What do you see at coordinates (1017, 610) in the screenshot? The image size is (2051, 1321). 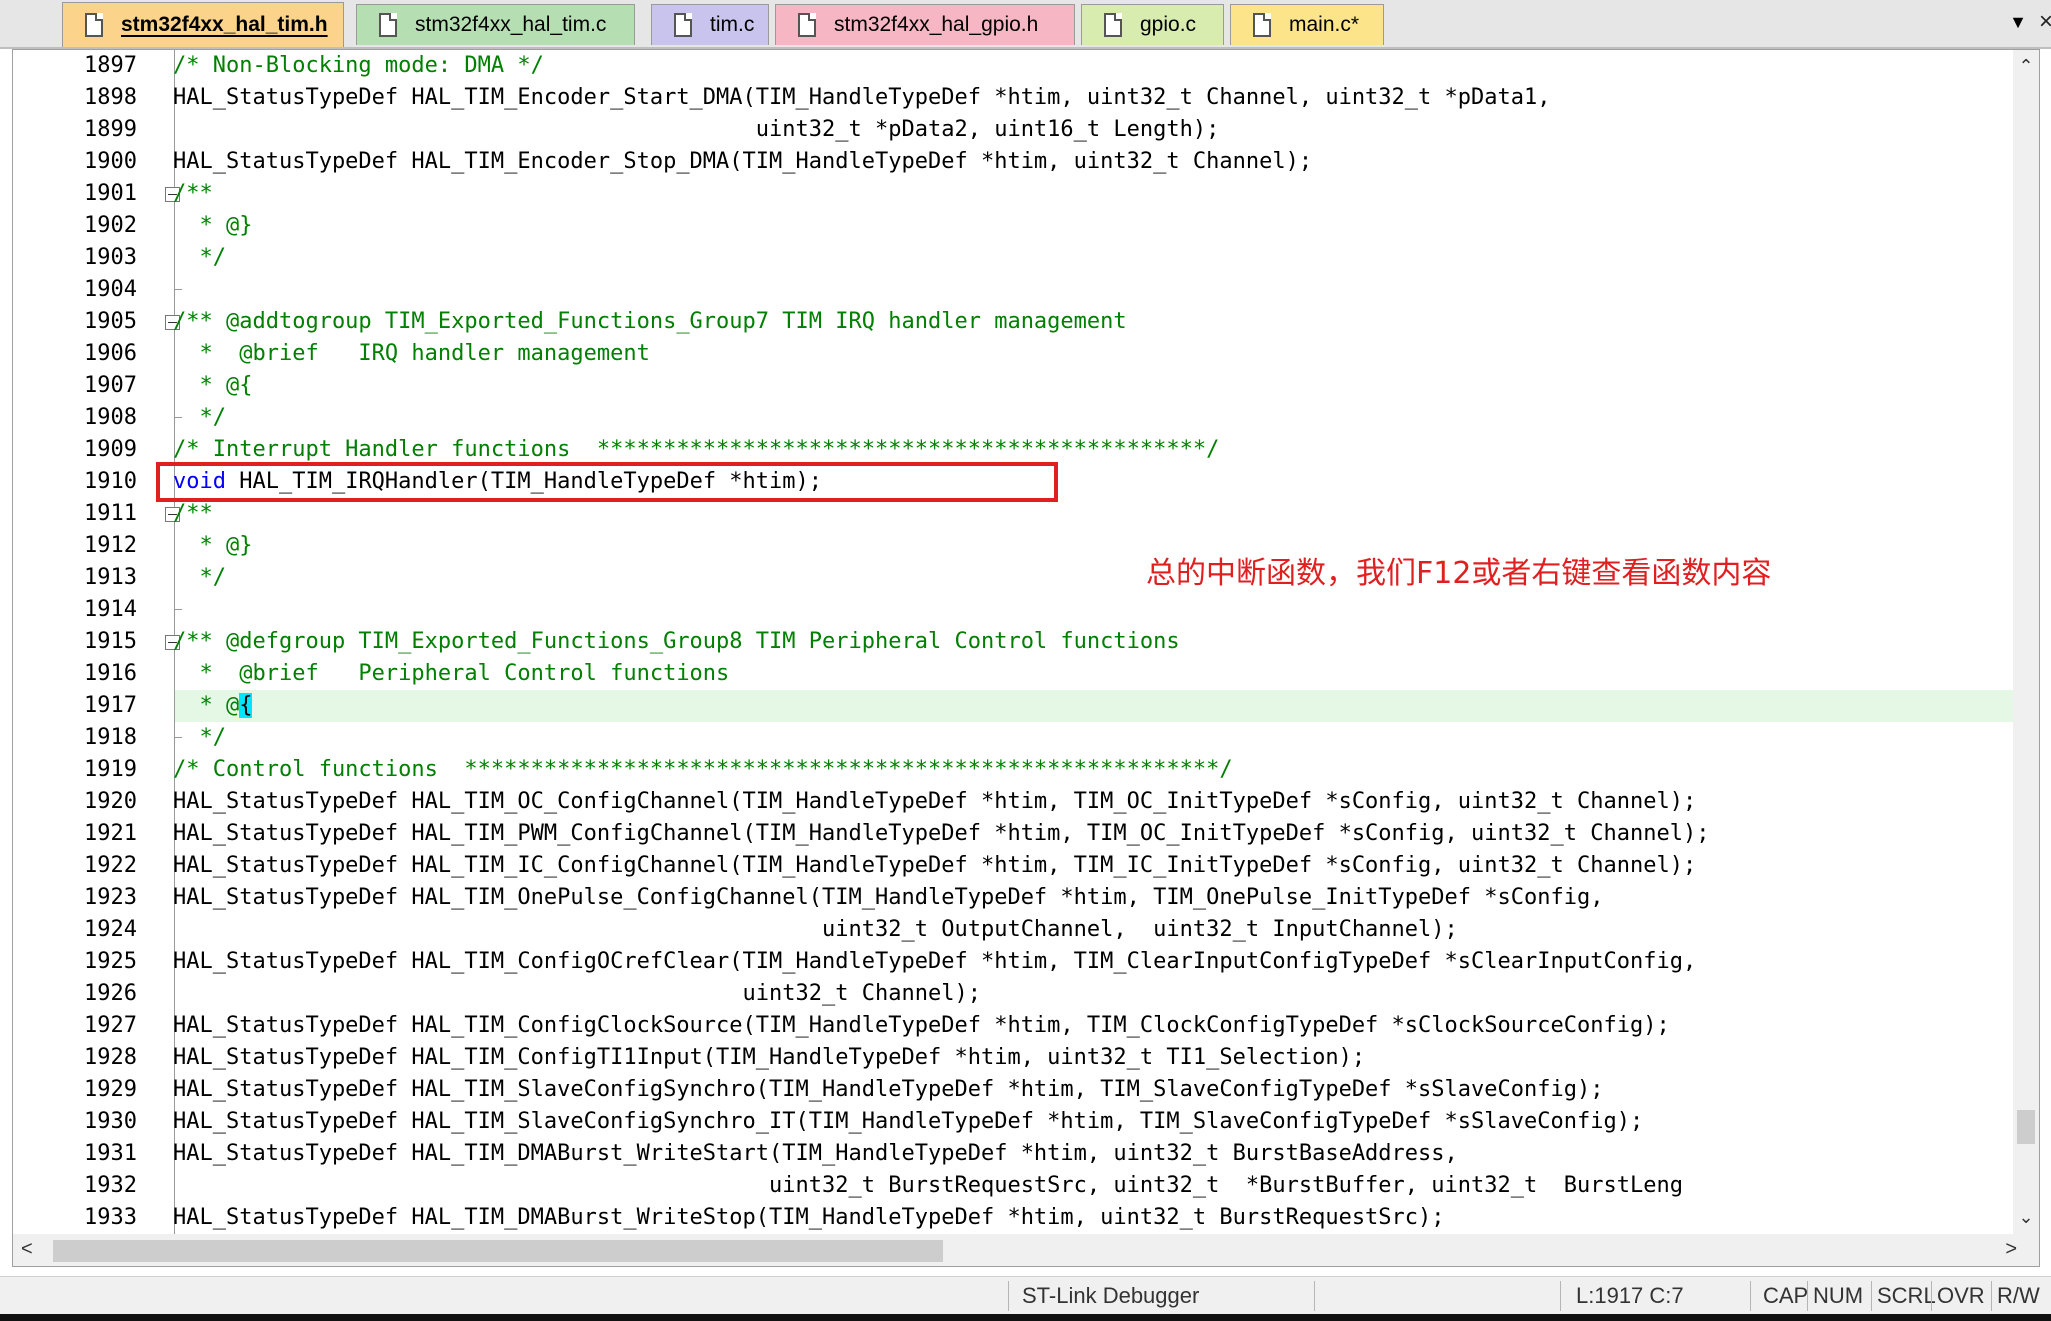 I see `code-line: 1914` at bounding box center [1017, 610].